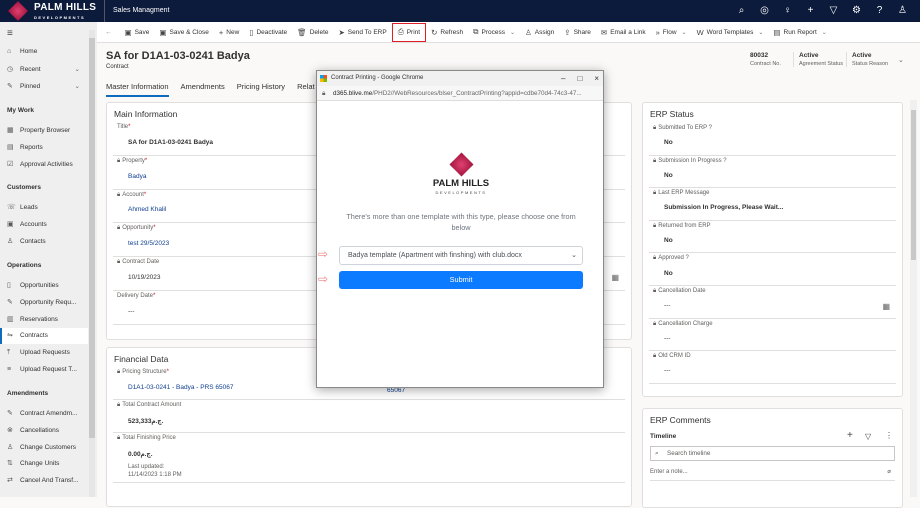  What do you see at coordinates (92, 238) in the screenshot?
I see `sidebar-scroll-thumb` at bounding box center [92, 238].